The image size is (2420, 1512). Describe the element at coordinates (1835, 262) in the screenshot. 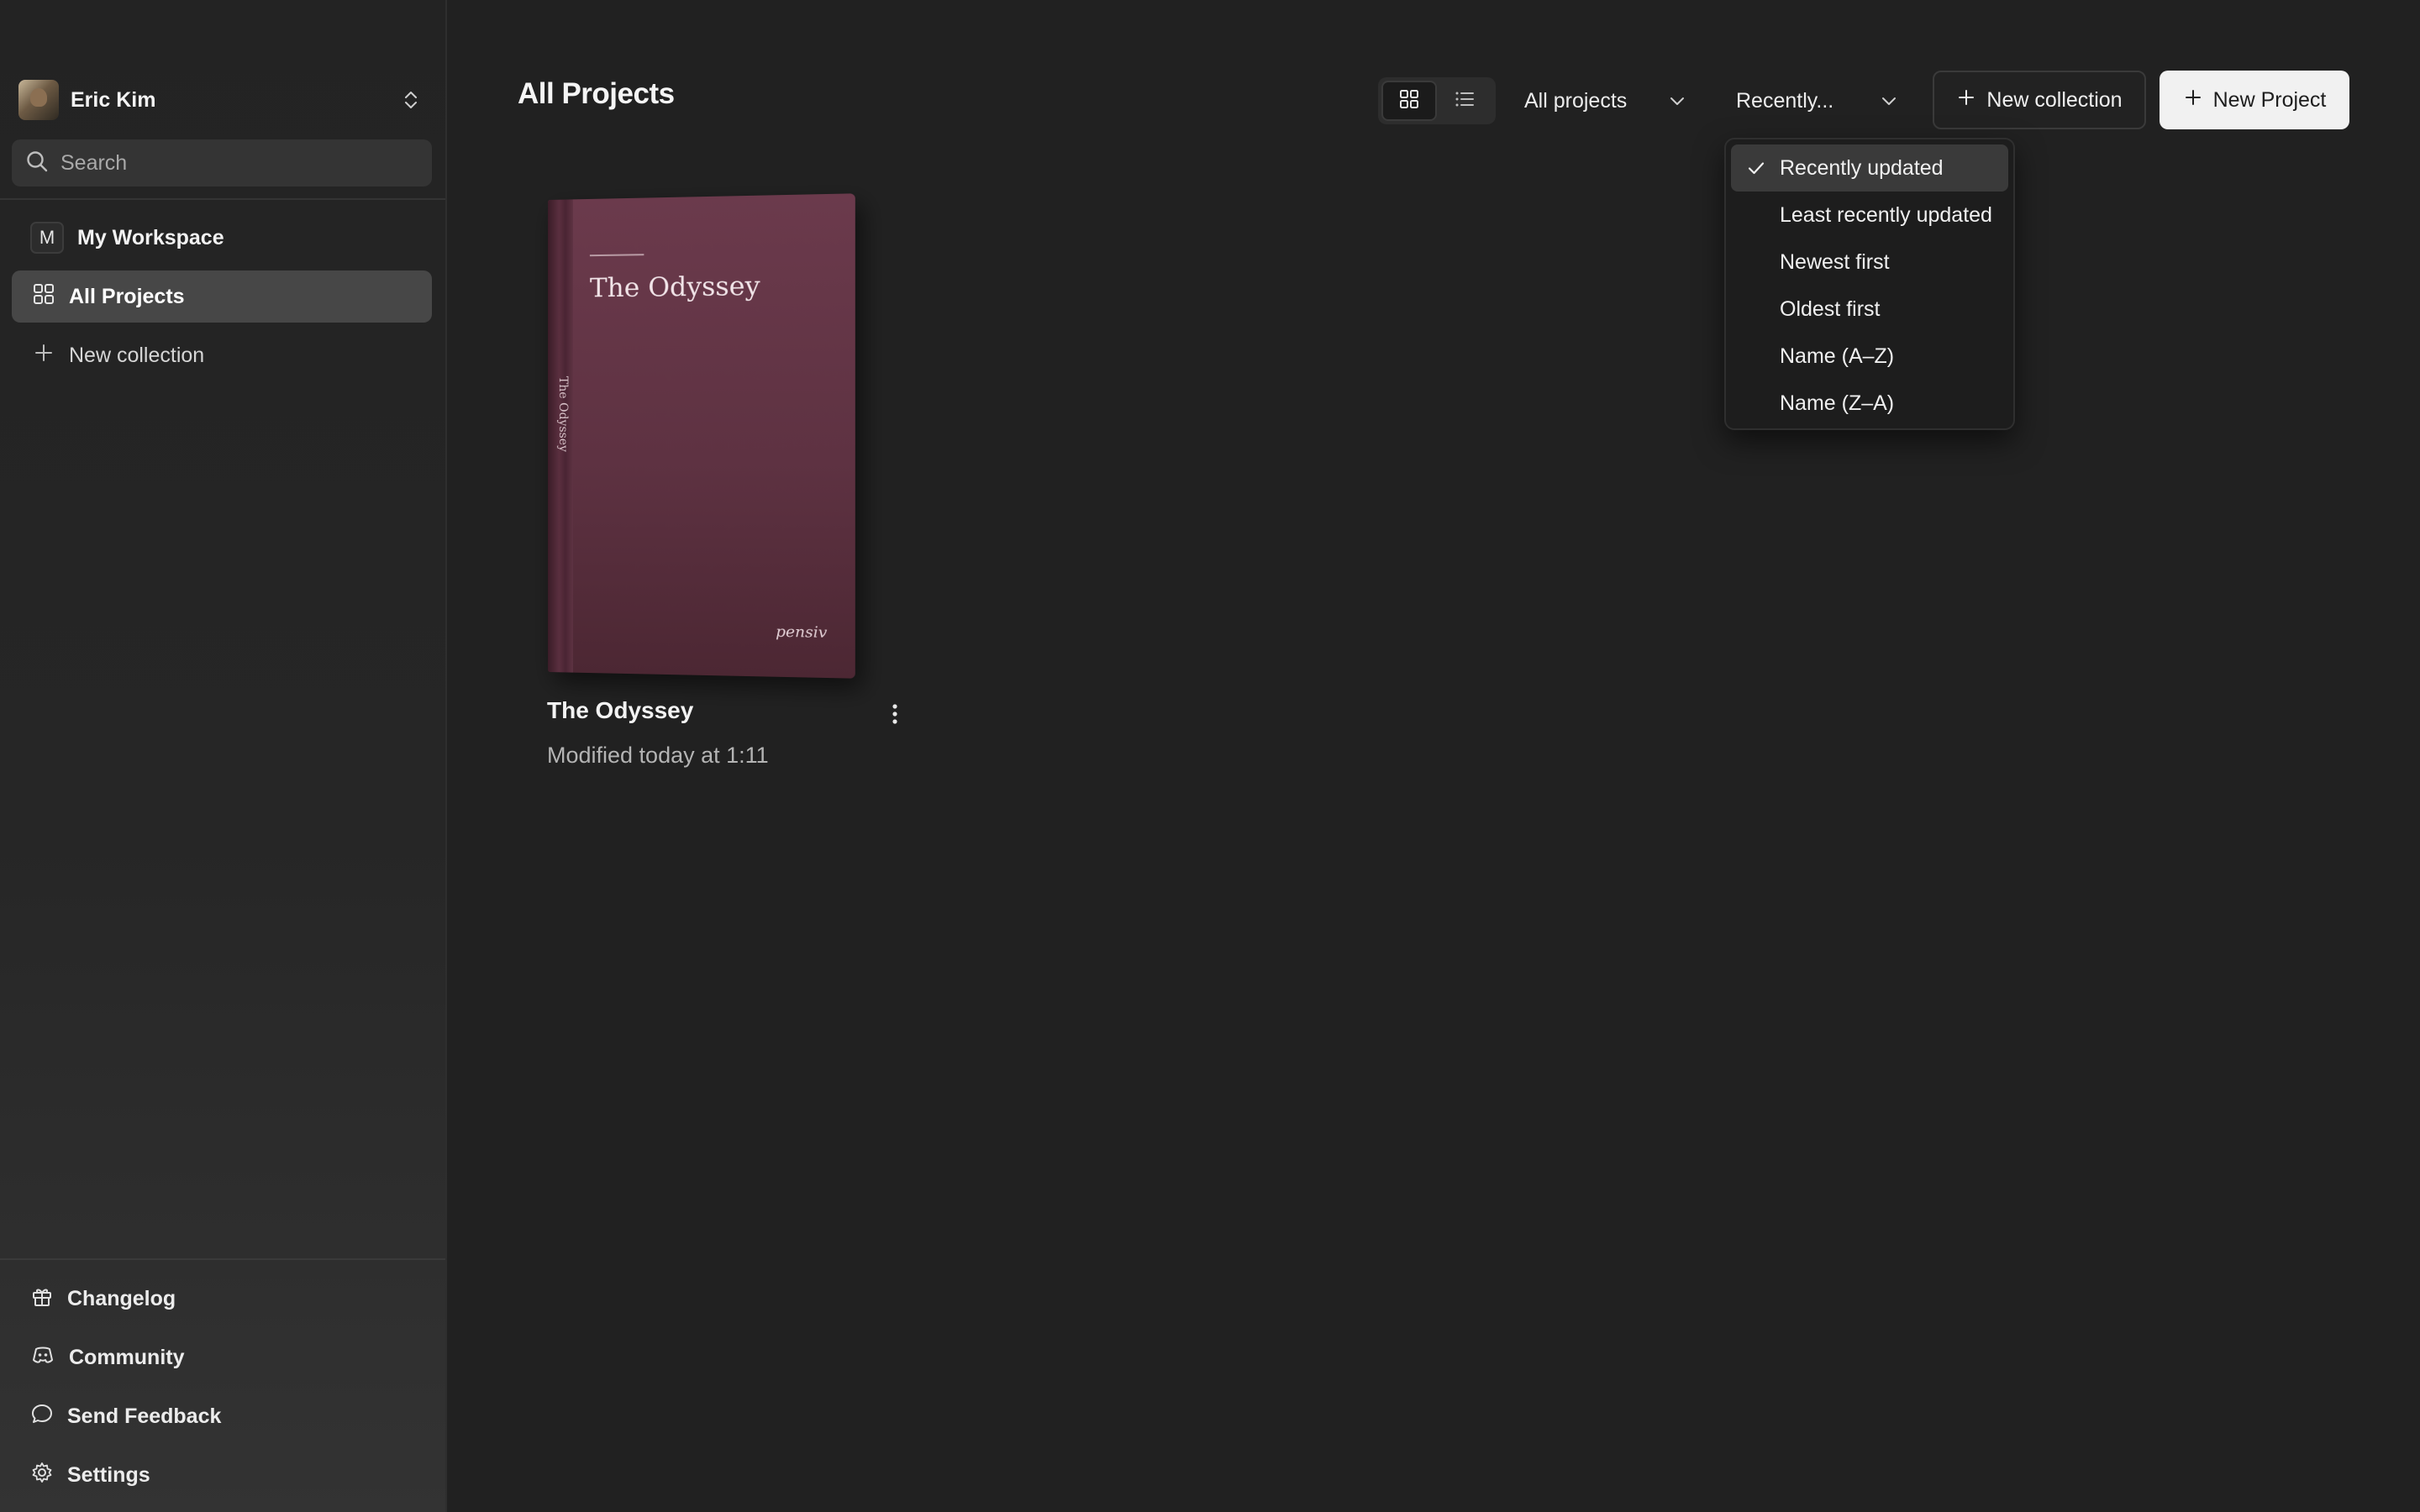

I see `sort-option-label: Newest first` at that location.